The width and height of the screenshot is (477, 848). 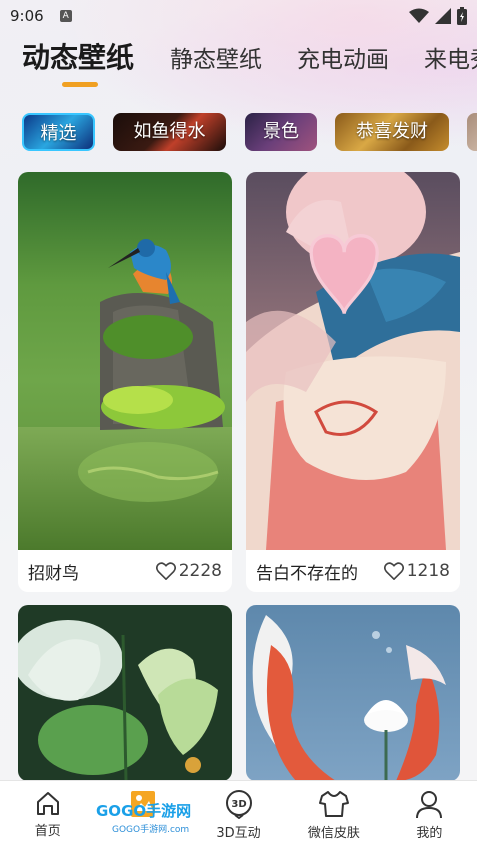 What do you see at coordinates (216, 60) in the screenshot?
I see `tab-static-wallpaper: 静态壁纸` at bounding box center [216, 60].